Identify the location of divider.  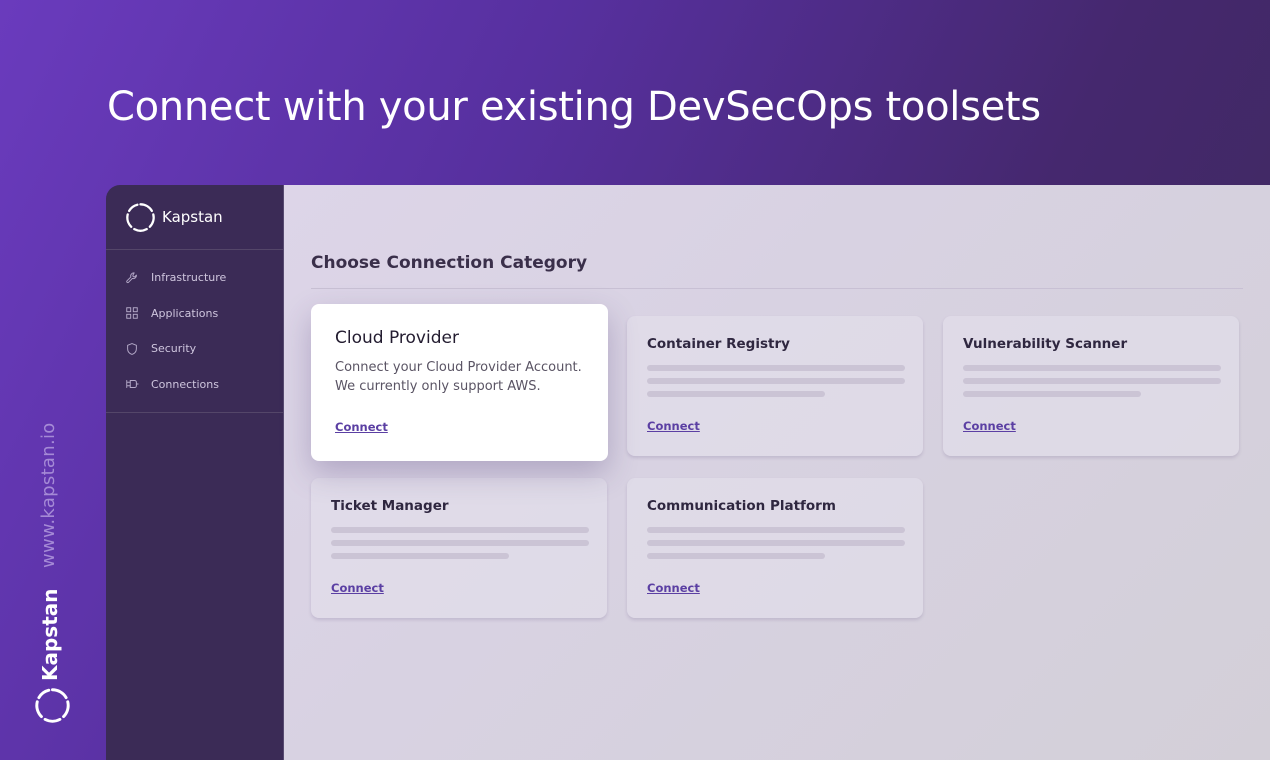
(777, 288).